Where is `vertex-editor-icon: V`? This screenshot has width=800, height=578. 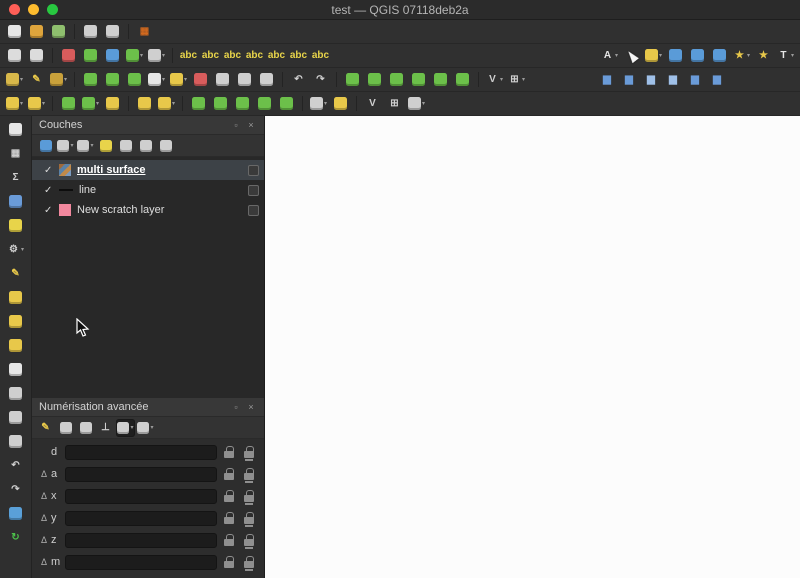 vertex-editor-icon: V is located at coordinates (494, 79).